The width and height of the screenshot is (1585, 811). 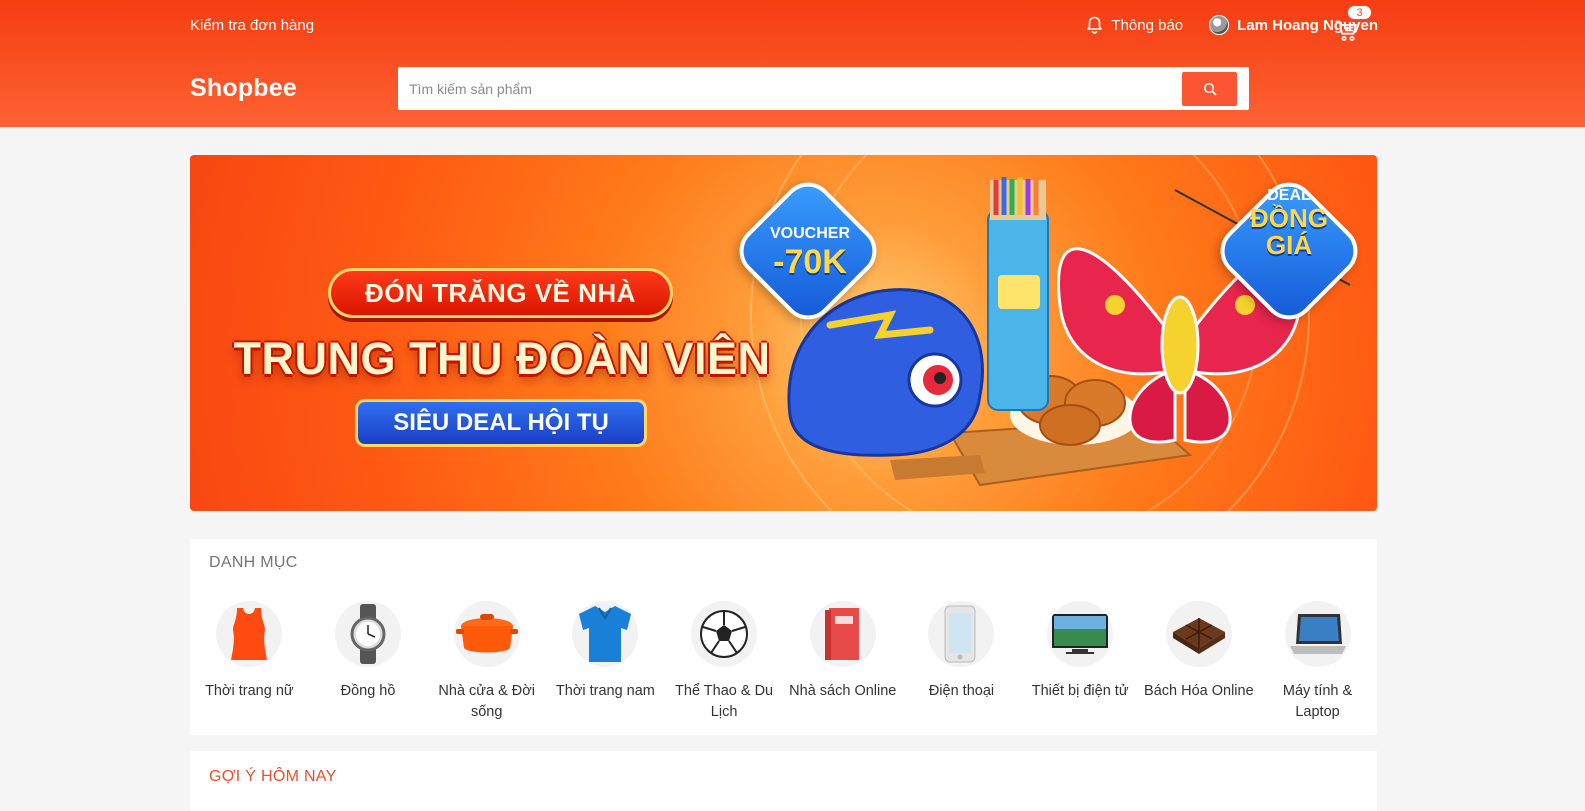 I want to click on deal-badge-text: DEAL ĐỒNG GIÁ, so click(x=1289, y=224).